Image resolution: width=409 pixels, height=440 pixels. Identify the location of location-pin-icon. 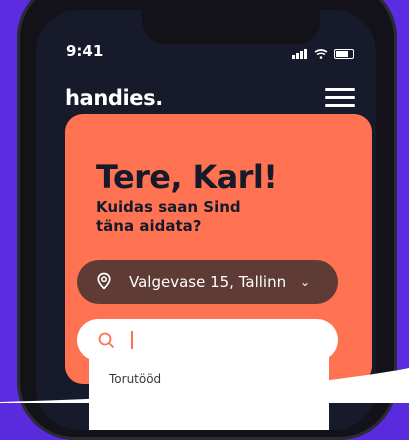
(104, 281).